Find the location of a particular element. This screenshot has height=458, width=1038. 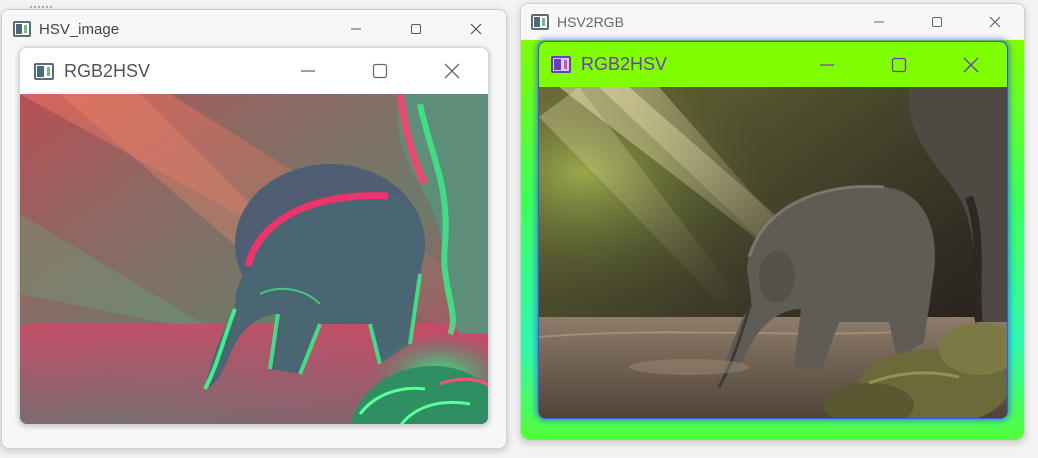

window-title: HSV2RGB is located at coordinates (590, 22).